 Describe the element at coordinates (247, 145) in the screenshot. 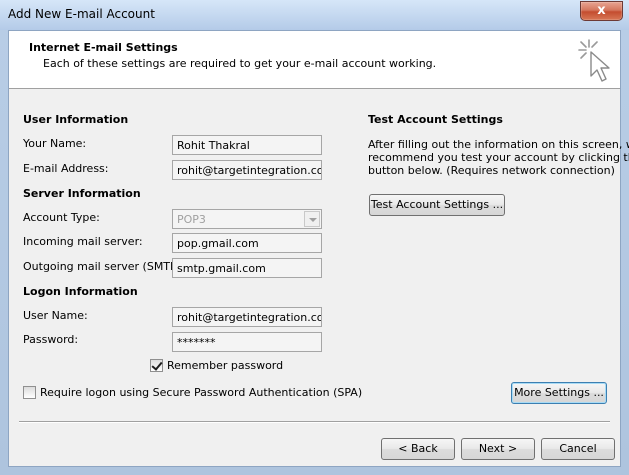

I see `your-name-field: Rohit Thakral` at that location.